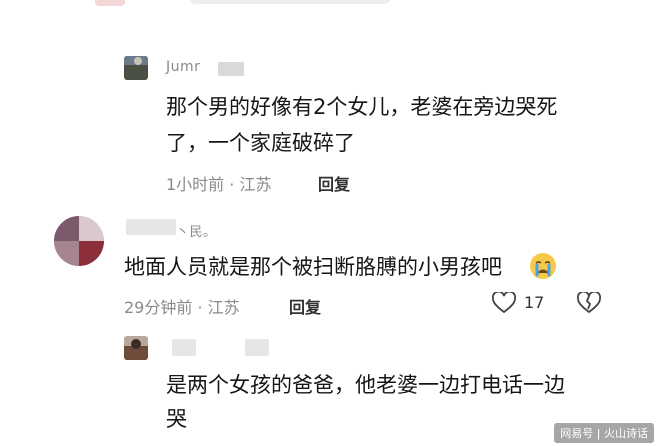 The image size is (660, 446). What do you see at coordinates (305, 306) in the screenshot?
I see `comment-2-reply-button: 回复` at bounding box center [305, 306].